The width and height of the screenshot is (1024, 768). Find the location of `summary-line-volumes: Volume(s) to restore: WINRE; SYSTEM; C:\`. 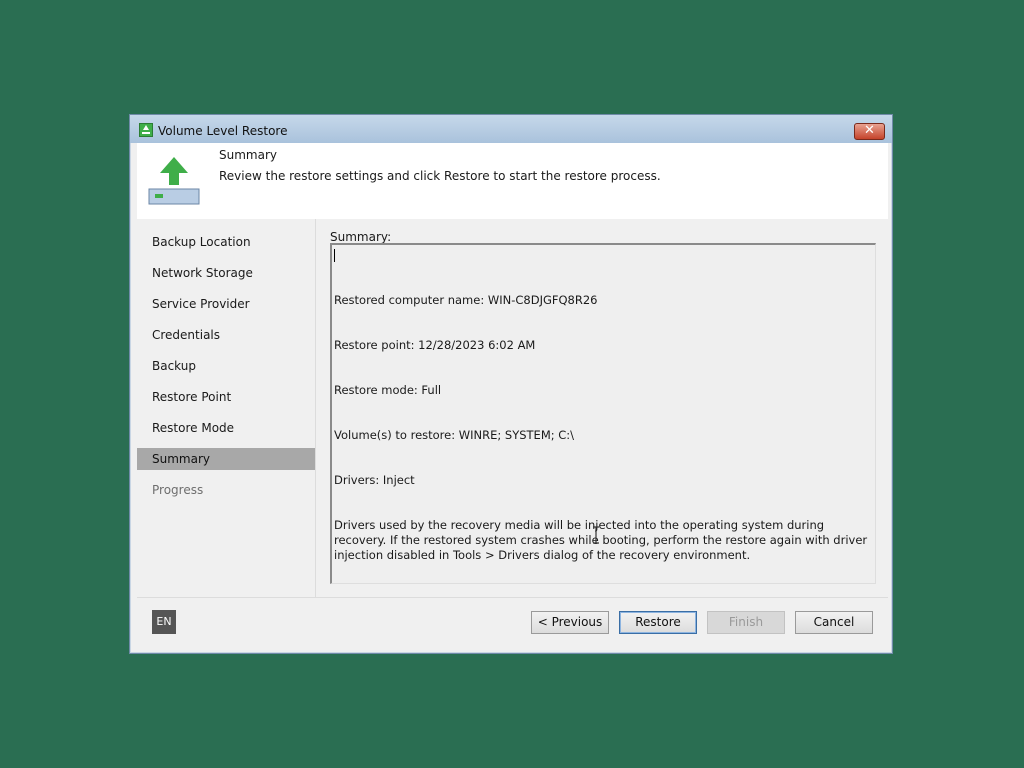

summary-line-volumes: Volume(s) to restore: WINRE; SYSTEM; C:\ is located at coordinates (454, 435).